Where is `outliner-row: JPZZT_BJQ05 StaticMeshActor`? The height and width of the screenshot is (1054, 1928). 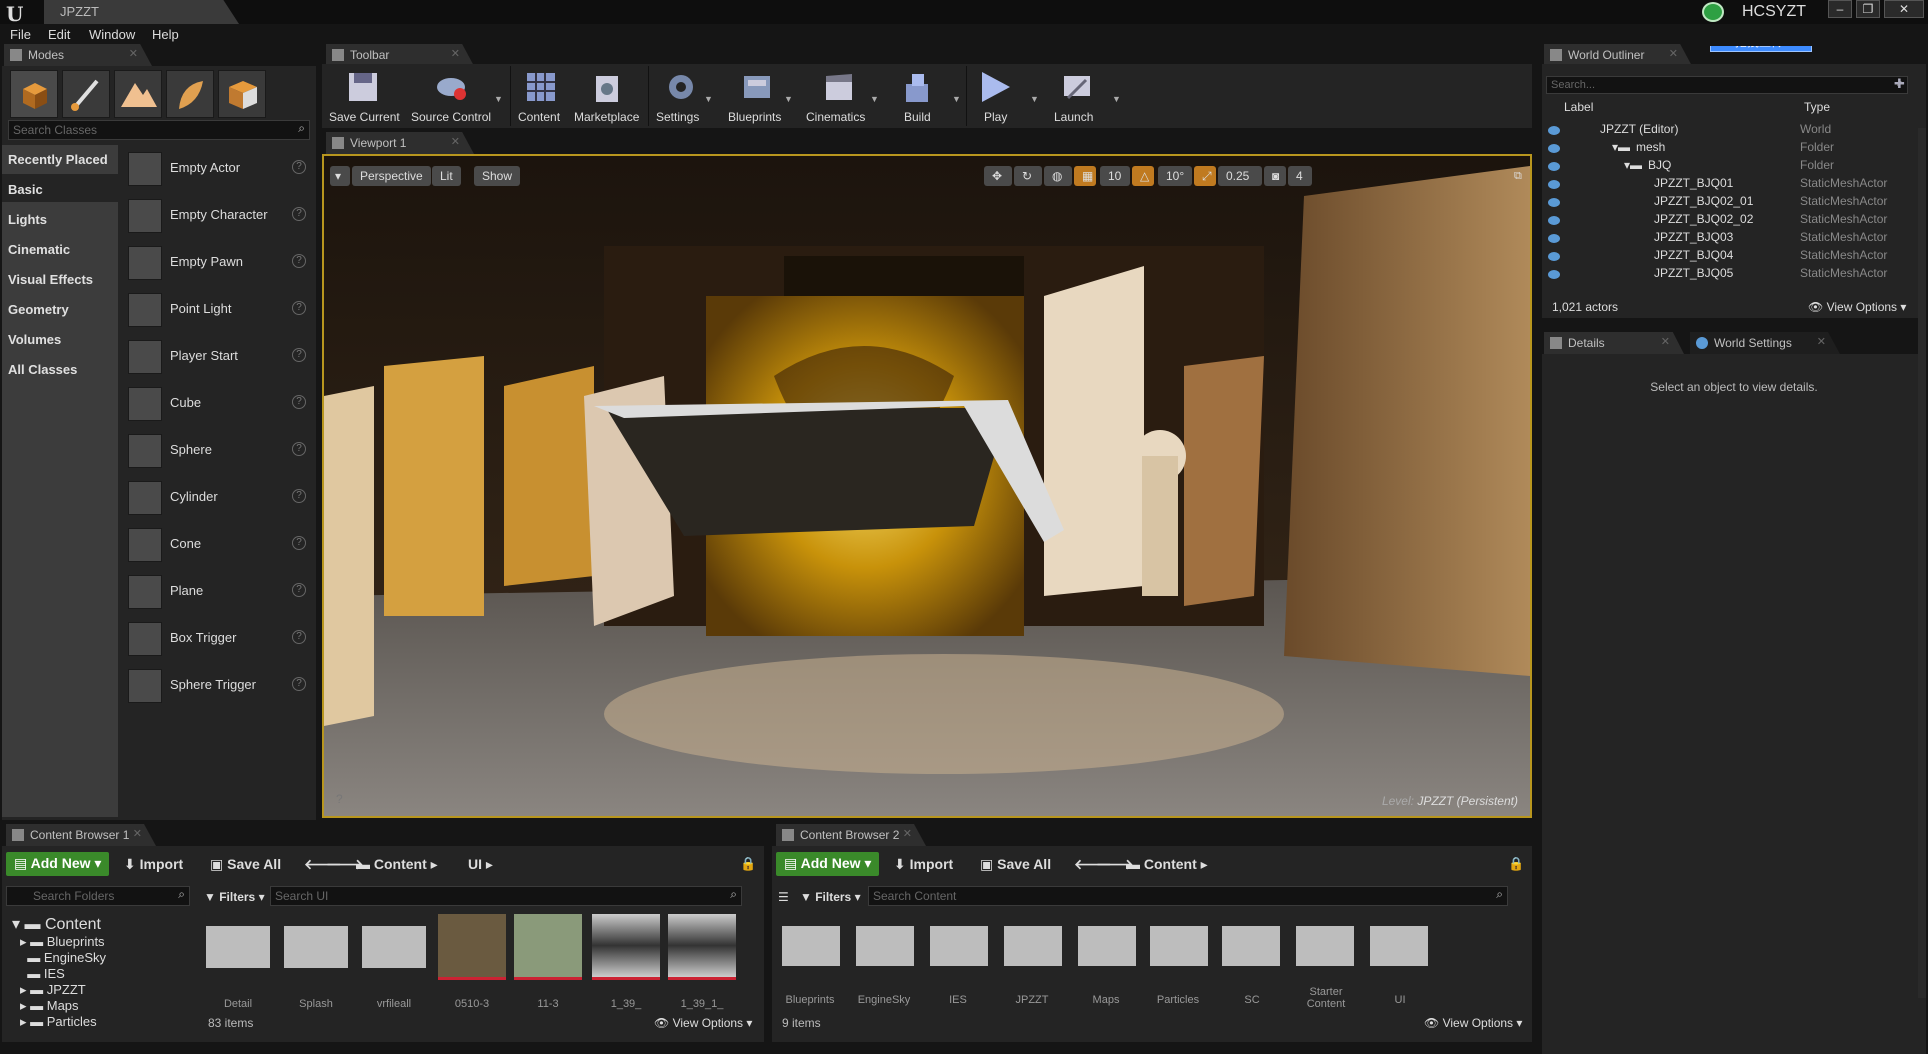 outliner-row: JPZZT_BJQ05 StaticMeshActor is located at coordinates (1728, 275).